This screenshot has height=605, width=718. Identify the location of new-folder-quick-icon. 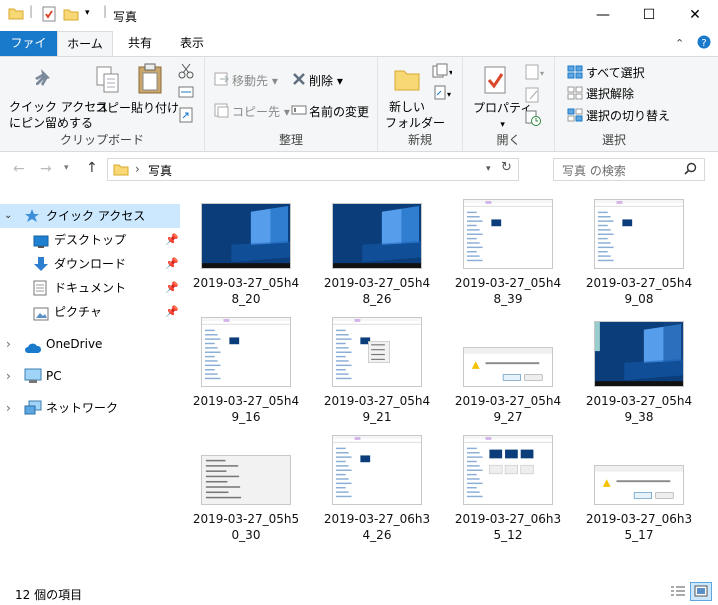
(71, 15).